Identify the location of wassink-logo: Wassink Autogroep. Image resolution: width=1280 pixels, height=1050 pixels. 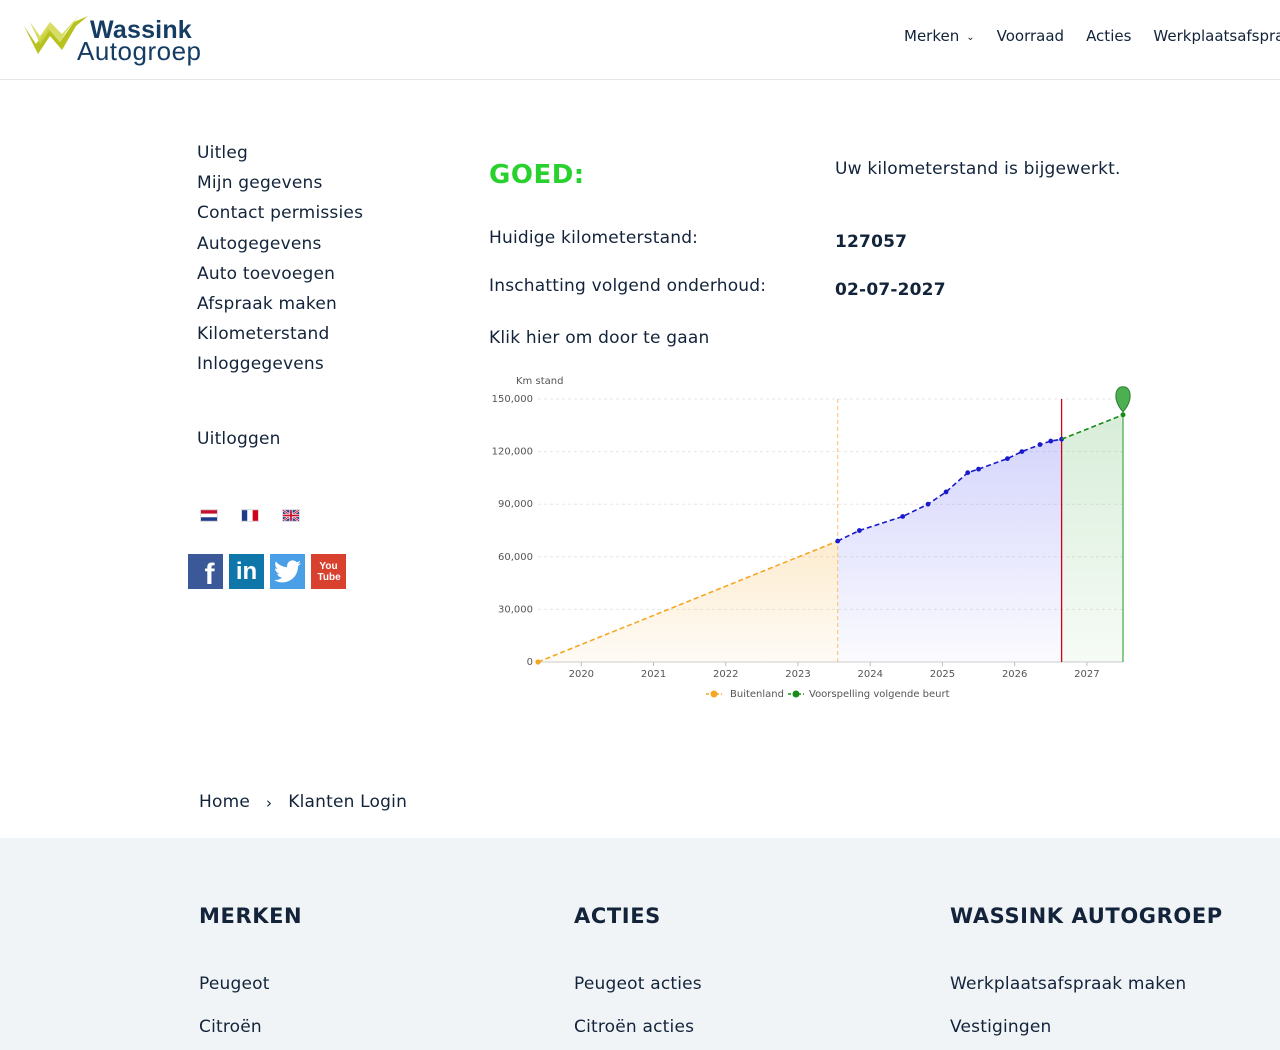
(132, 38).